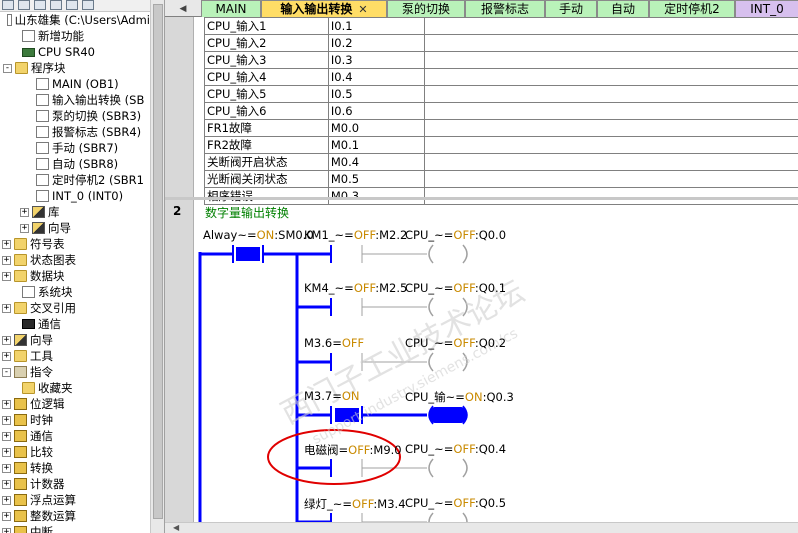  What do you see at coordinates (75, 260) in the screenshot?
I see `tree-item: + 状态图表` at bounding box center [75, 260].